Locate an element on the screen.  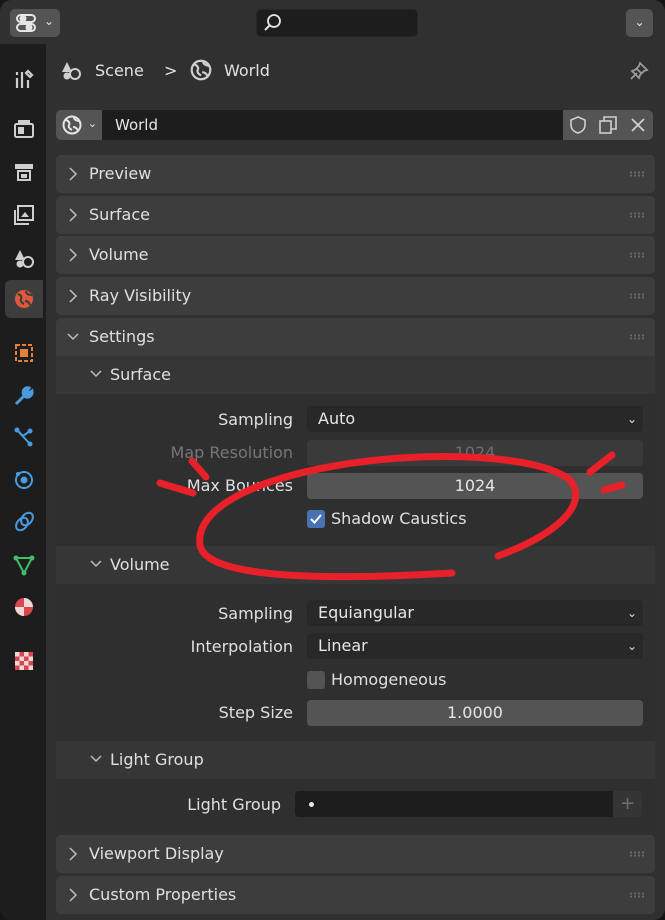
tab-object is located at coordinates (24, 353).